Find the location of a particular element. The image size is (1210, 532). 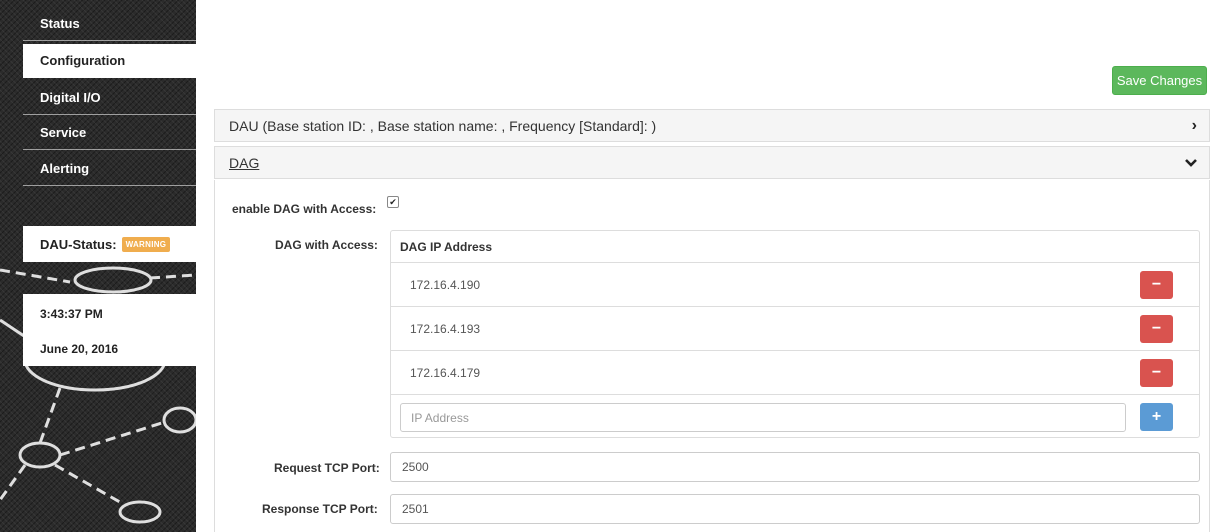

enable-dag-checkbox: ✔ is located at coordinates (393, 202).